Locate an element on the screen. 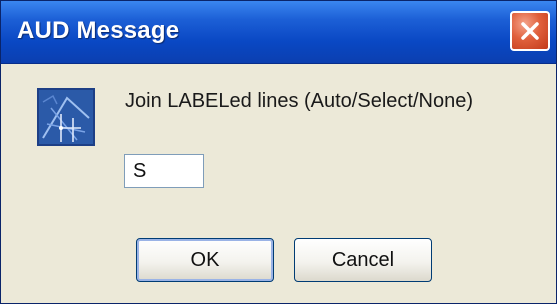 Image resolution: width=559 pixels, height=306 pixels. response-input is located at coordinates (164, 171).